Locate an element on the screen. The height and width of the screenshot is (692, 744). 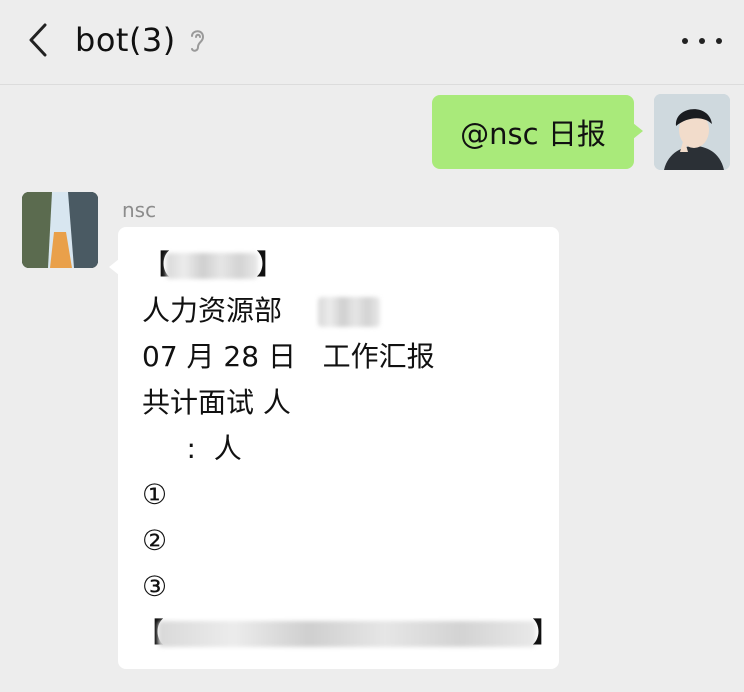
back-button is located at coordinates (38, 40).